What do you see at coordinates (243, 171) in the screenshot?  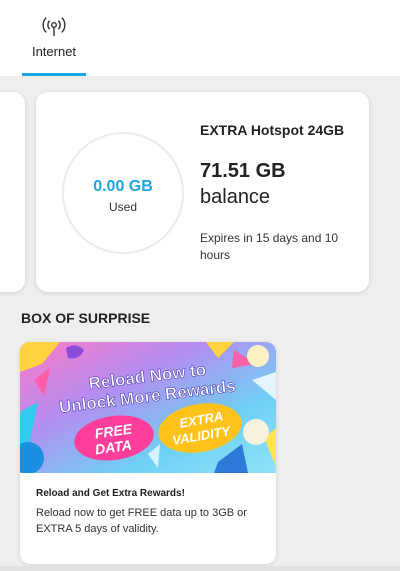 I see `balance-amount: 71.51 GB` at bounding box center [243, 171].